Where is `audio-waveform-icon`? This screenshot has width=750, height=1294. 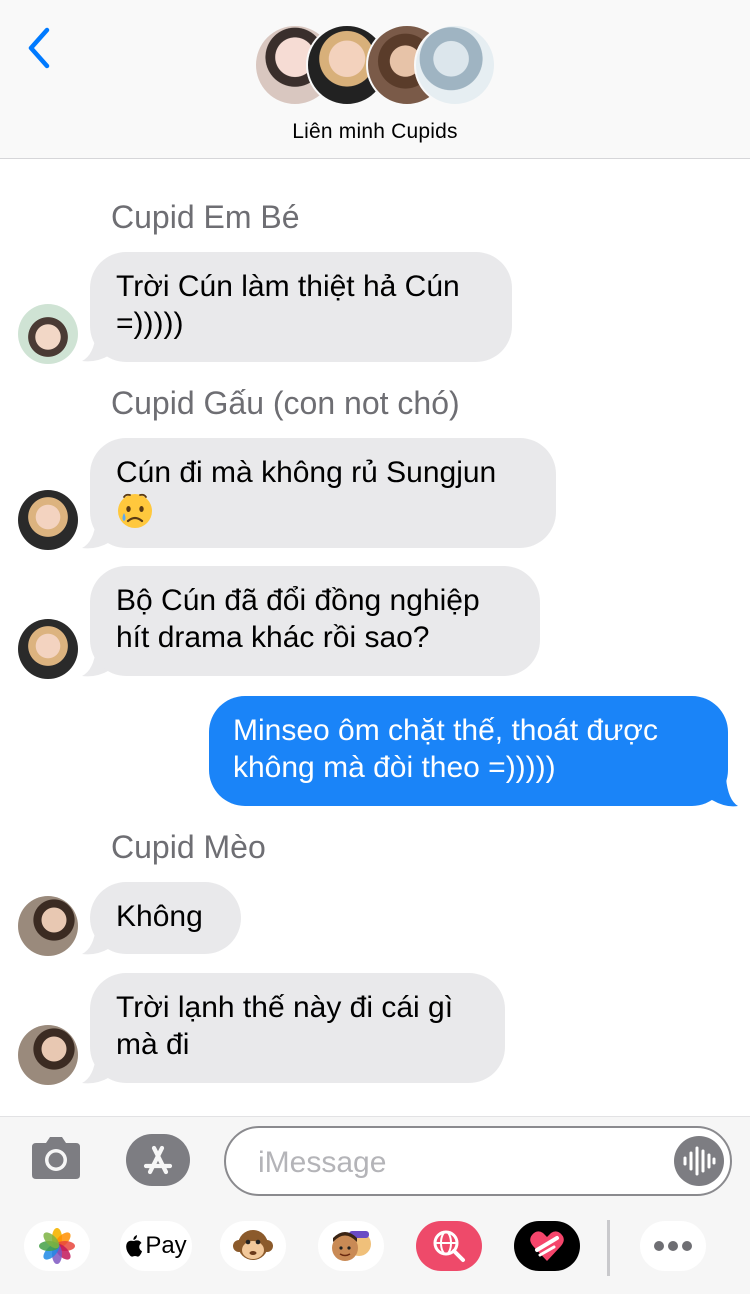
audio-waveform-icon is located at coordinates (699, 1161).